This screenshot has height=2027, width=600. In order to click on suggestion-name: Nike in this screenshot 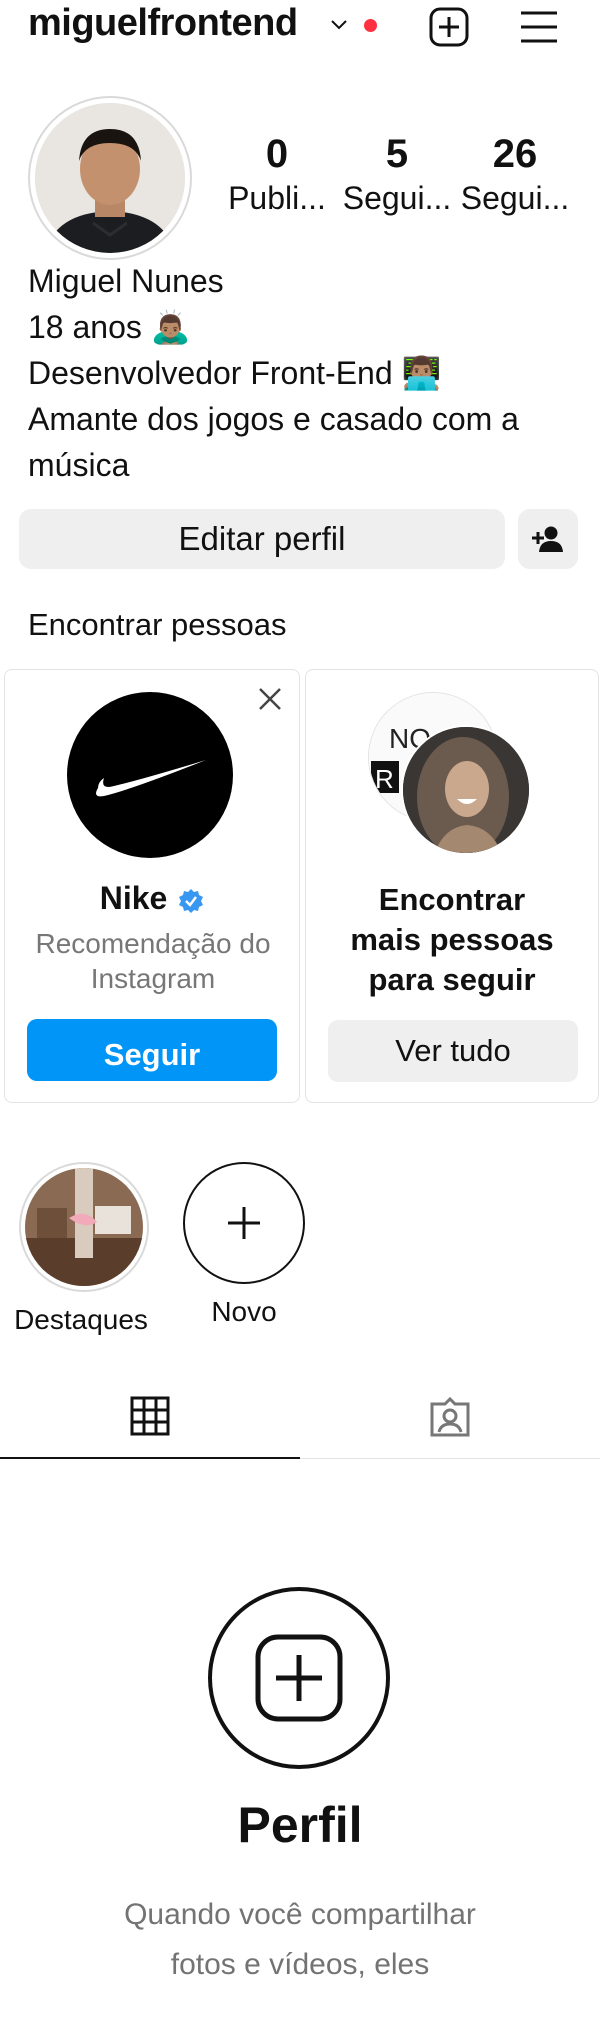, I will do `click(152, 898)`.